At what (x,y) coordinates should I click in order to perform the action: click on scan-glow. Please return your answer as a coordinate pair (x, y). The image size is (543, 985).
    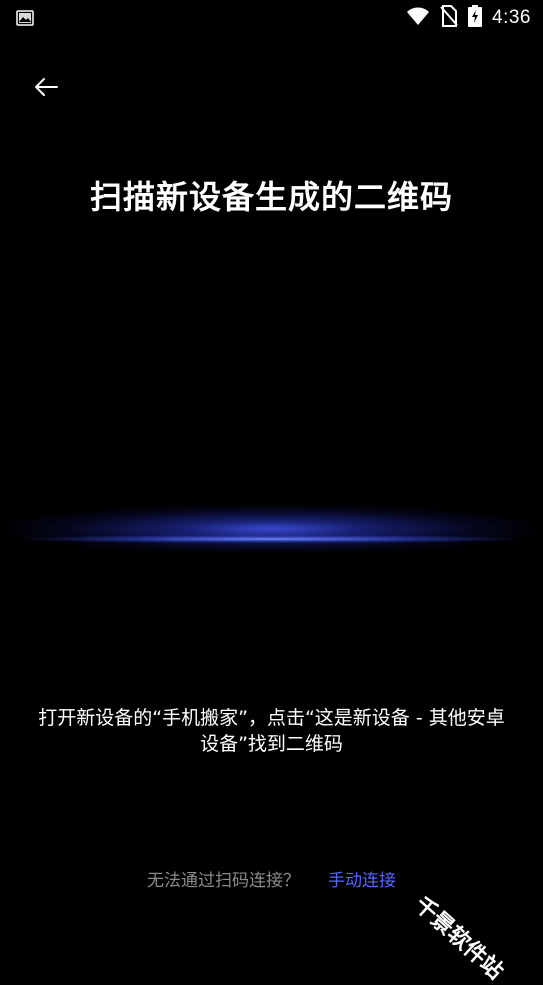
    Looking at the image, I should click on (271, 529).